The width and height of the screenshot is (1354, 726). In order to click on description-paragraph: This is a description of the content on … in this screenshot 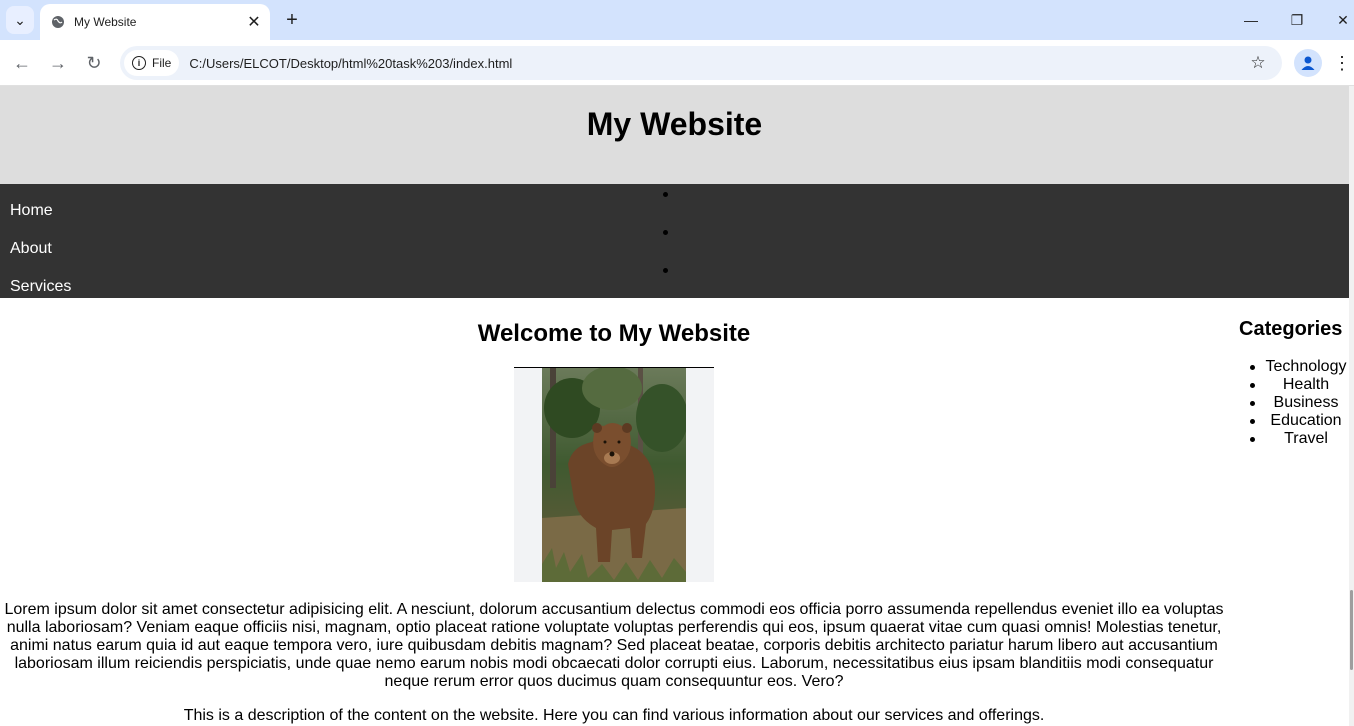, I will do `click(614, 715)`.